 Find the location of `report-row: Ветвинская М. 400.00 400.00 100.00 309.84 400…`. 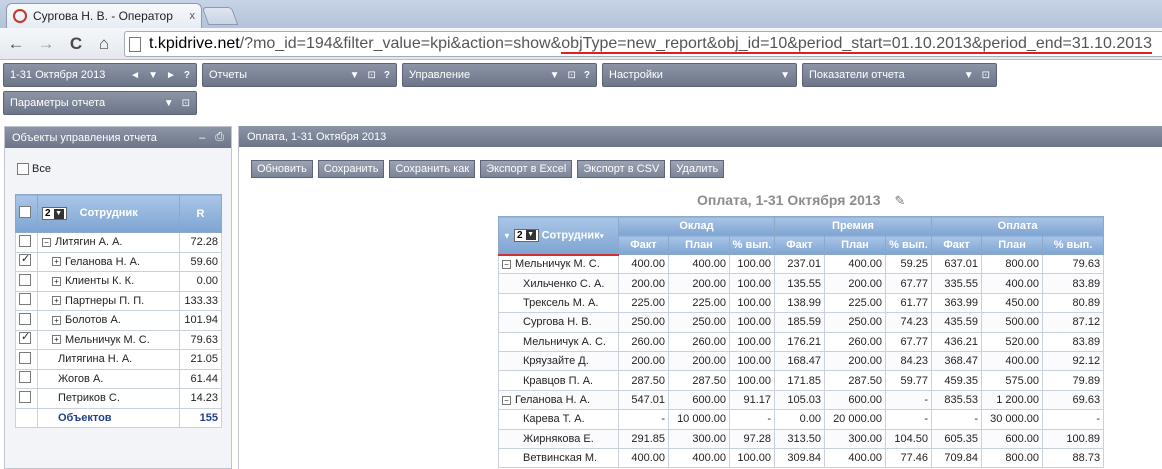

report-row: Ветвинская М. 400.00 400.00 100.00 309.84 400… is located at coordinates (801, 458).